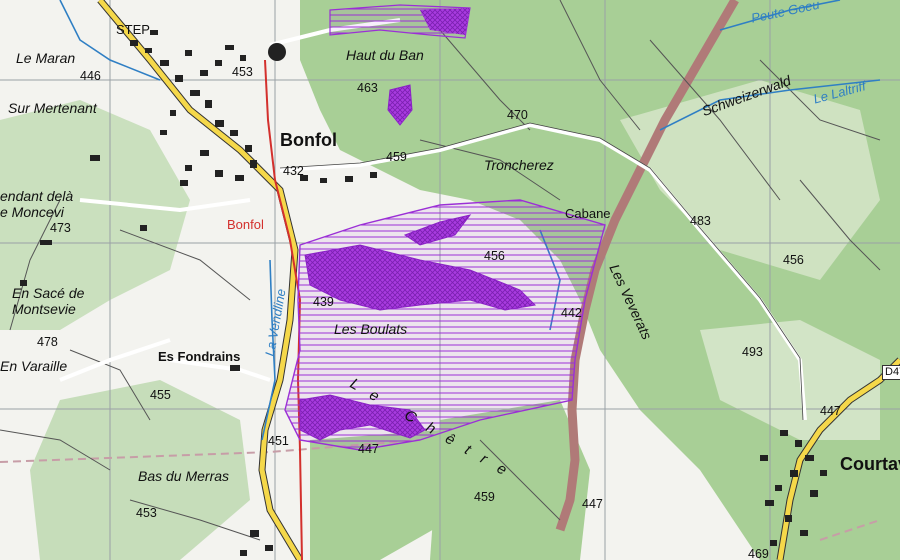  What do you see at coordinates (46, 58) in the screenshot?
I see `label-le-maran: Le Maran` at bounding box center [46, 58].